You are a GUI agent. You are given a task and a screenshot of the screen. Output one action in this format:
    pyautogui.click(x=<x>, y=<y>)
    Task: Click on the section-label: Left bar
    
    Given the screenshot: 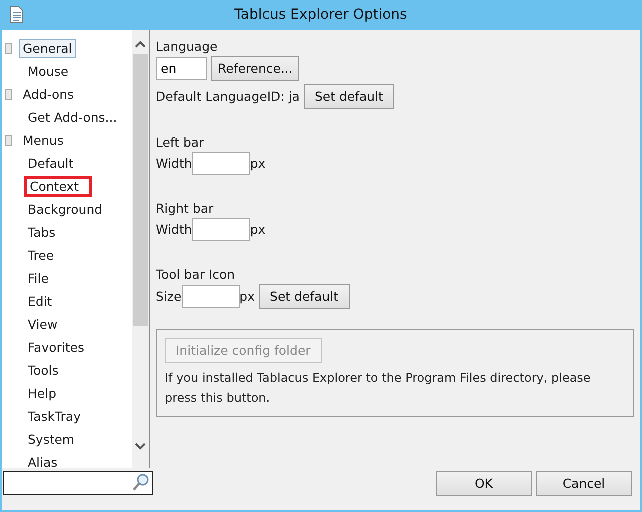 What is the action you would take?
    pyautogui.click(x=181, y=143)
    